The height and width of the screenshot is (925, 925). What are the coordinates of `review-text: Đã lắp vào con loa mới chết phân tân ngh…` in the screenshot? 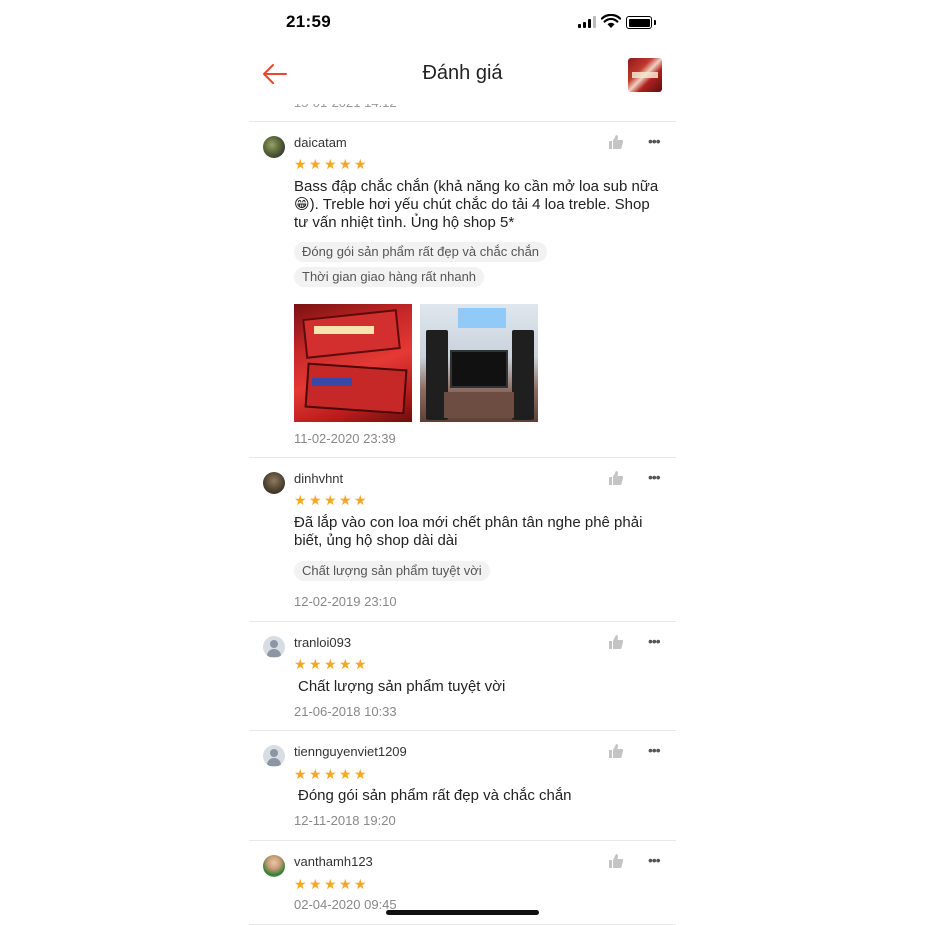 It's located at (468, 531).